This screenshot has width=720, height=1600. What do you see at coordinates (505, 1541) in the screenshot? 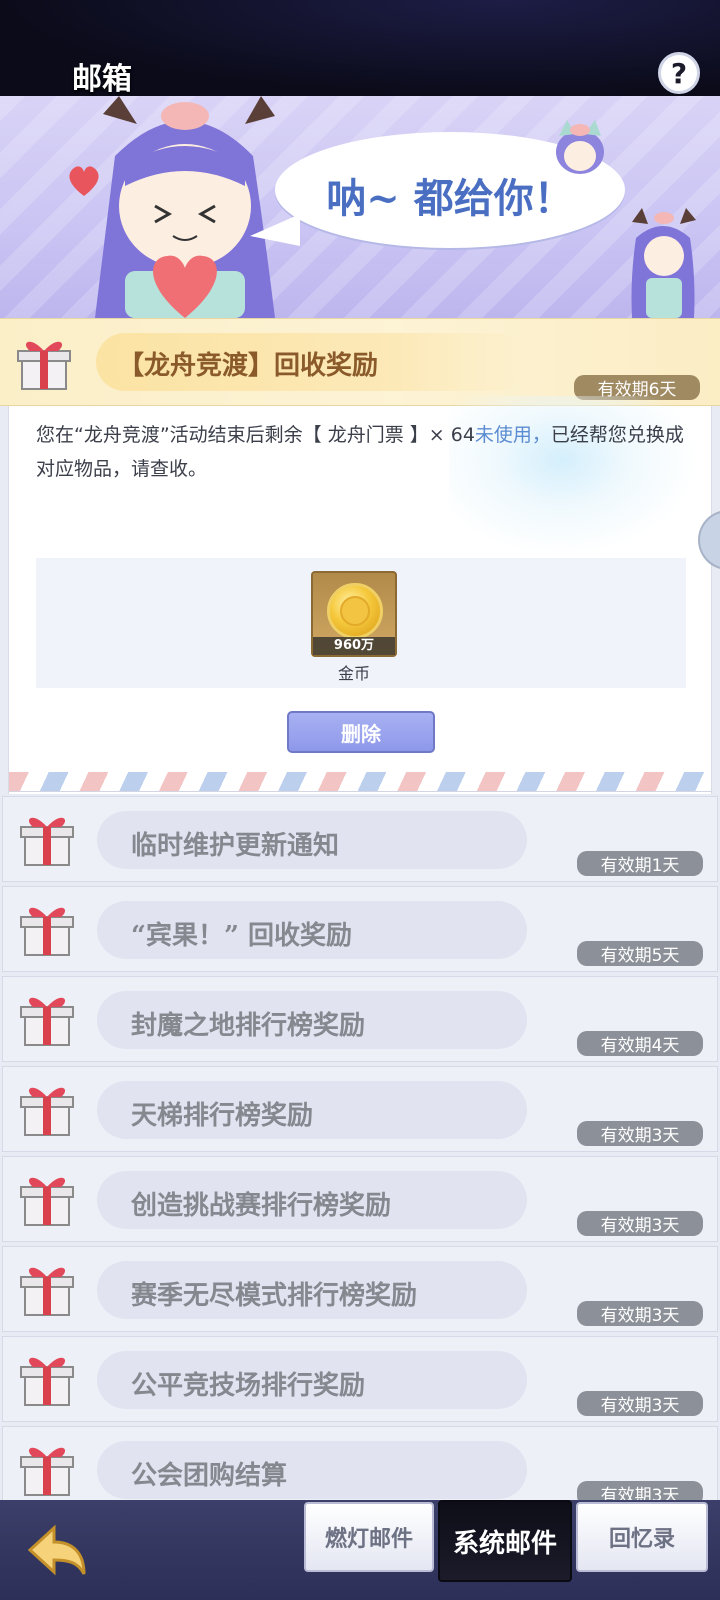
I see `tab-system-mail: 系统邮件` at bounding box center [505, 1541].